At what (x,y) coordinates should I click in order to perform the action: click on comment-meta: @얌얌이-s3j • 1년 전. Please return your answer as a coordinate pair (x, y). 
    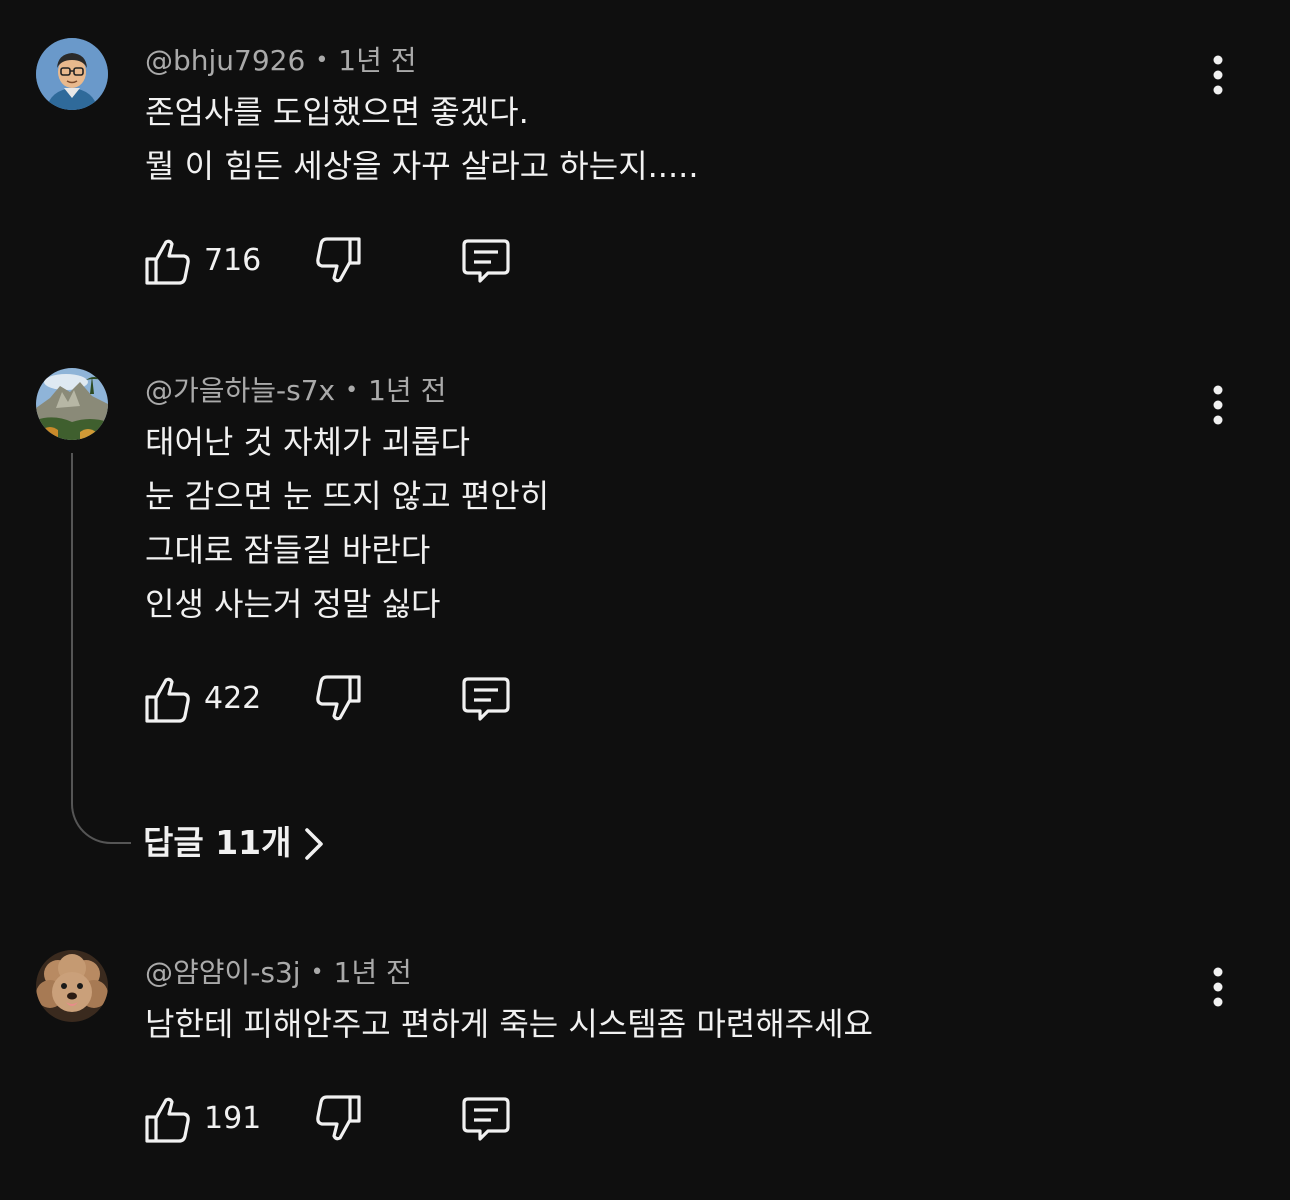
    Looking at the image, I should click on (278, 973).